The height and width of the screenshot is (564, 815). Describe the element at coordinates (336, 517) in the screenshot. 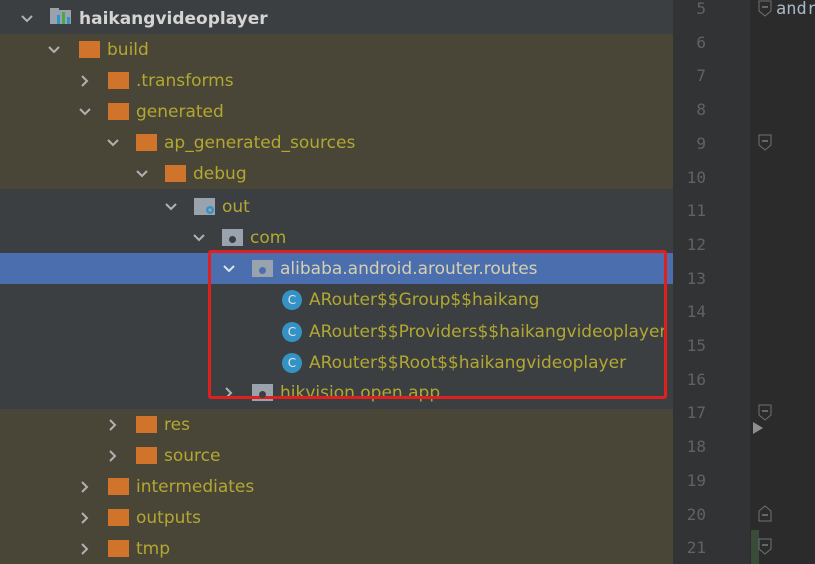

I see `tree-row-outputs: outputs` at that location.